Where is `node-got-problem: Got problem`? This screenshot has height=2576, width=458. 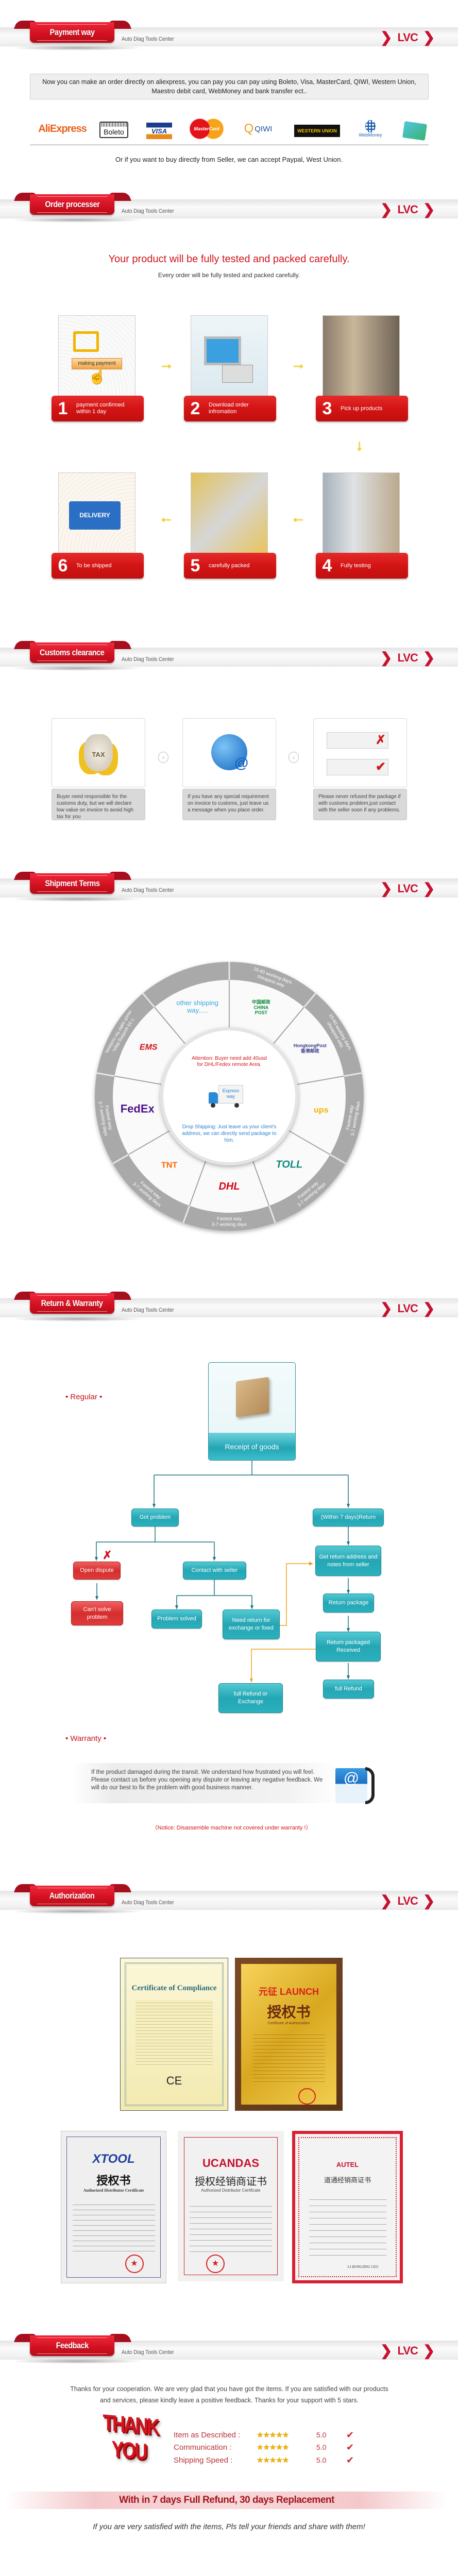 node-got-problem: Got problem is located at coordinates (155, 1518).